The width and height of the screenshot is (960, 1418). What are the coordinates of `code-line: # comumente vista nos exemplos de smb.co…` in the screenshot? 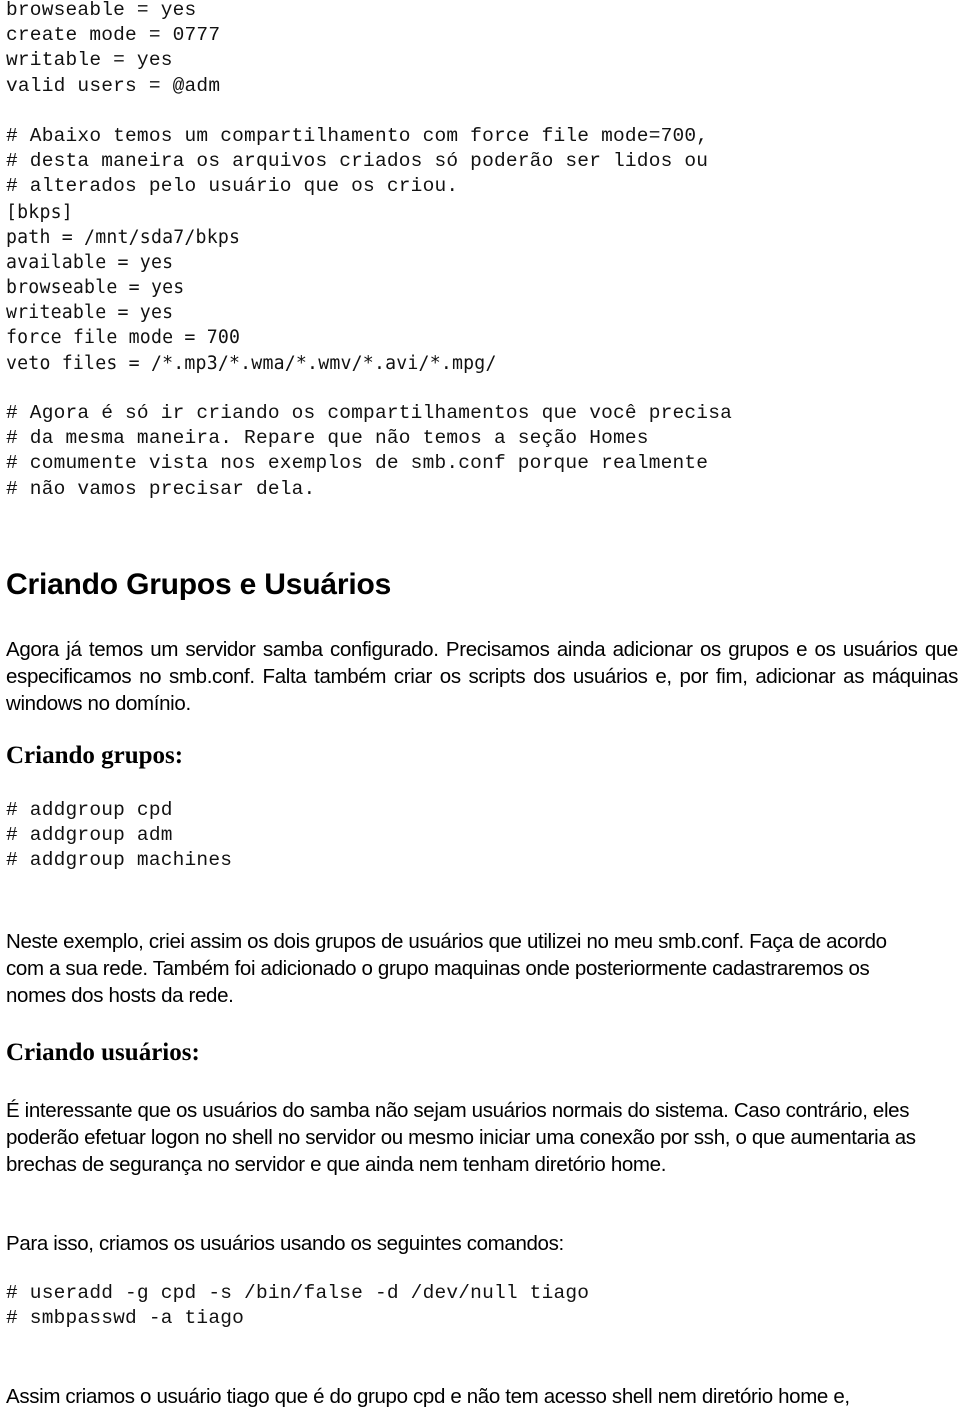 It's located at (357, 463).